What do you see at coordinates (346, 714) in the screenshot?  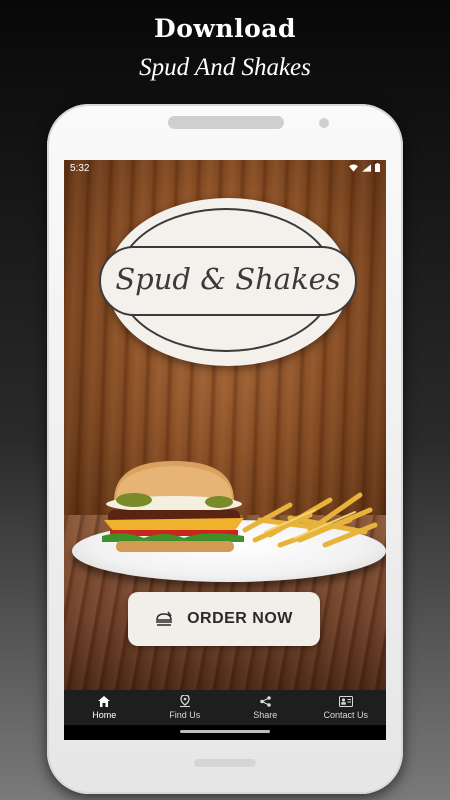 I see `nav-label-contact-us: Contact Us` at bounding box center [346, 714].